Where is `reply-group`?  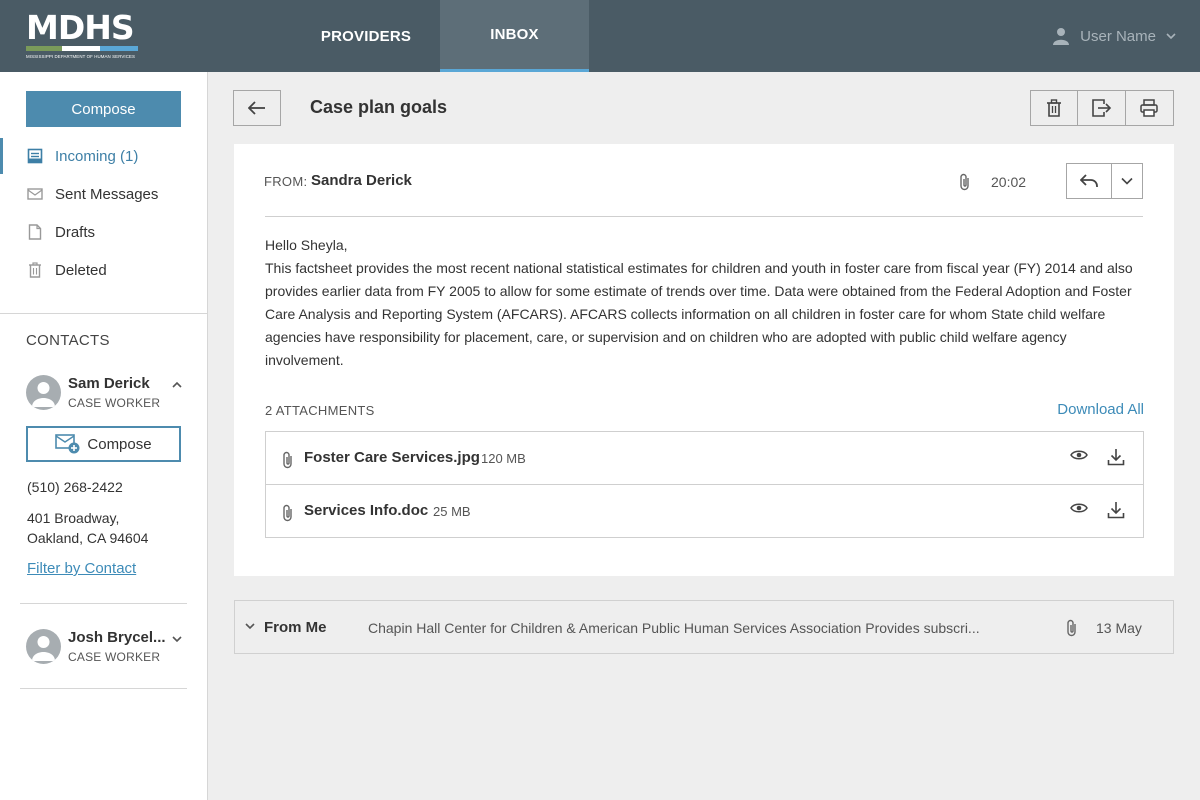 reply-group is located at coordinates (1104, 181).